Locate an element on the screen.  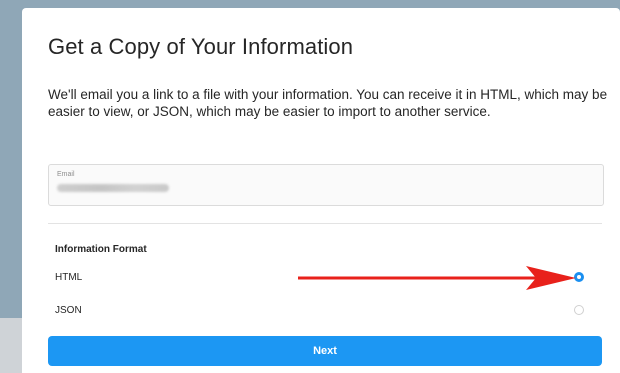
backdrop-left-band is located at coordinates (11, 160).